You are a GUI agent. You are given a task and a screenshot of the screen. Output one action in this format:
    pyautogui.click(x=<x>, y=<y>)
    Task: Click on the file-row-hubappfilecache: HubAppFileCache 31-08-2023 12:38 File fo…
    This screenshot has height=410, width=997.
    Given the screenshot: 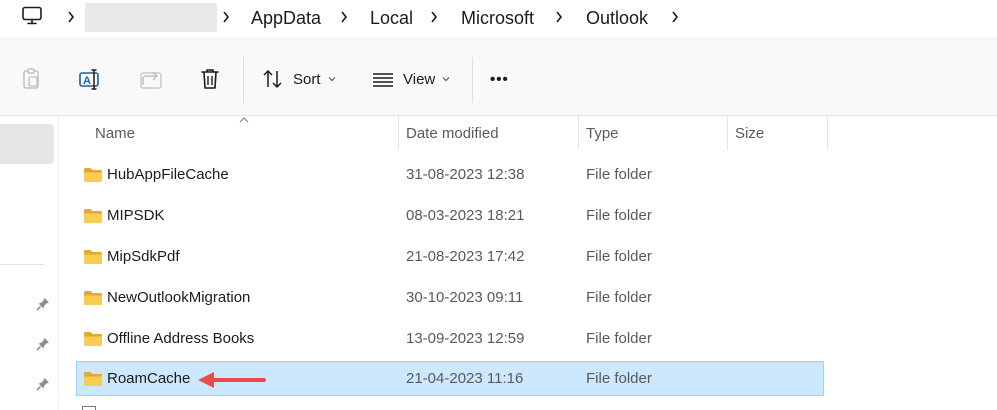 What is the action you would take?
    pyautogui.click(x=450, y=174)
    